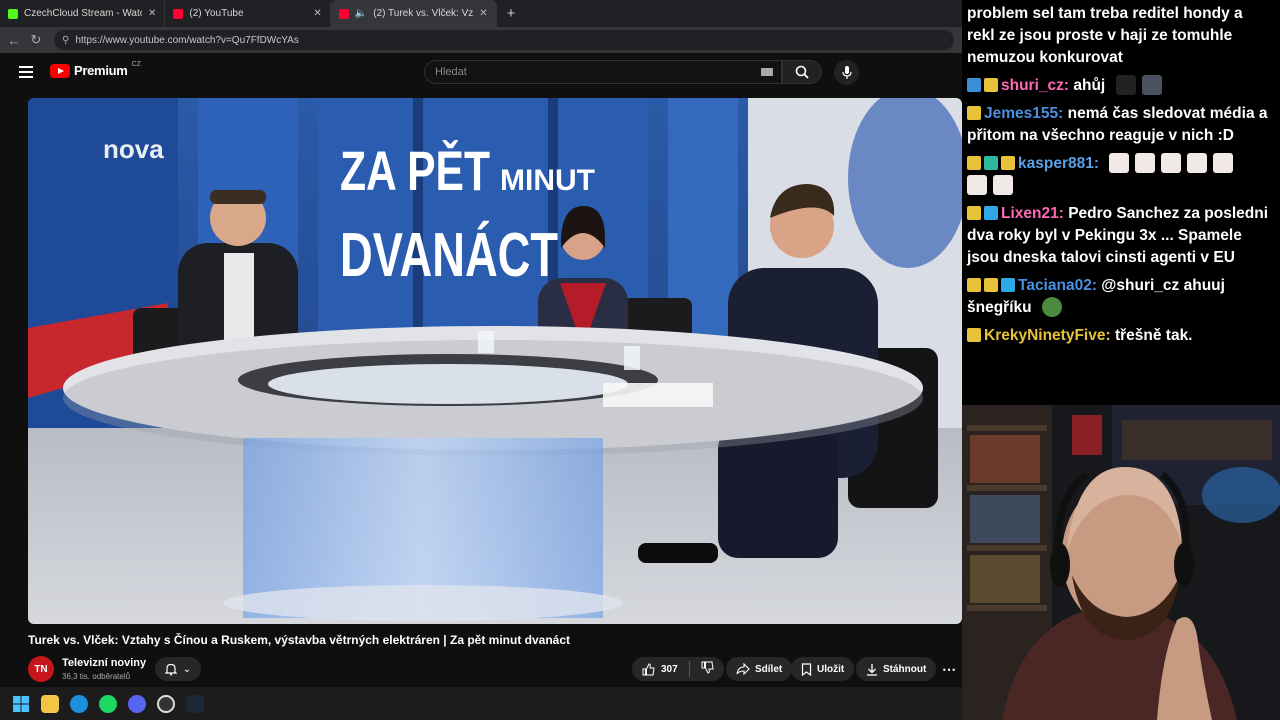 The image size is (1280, 720). What do you see at coordinates (136, 64) in the screenshot?
I see `logo-region: CZ` at bounding box center [136, 64].